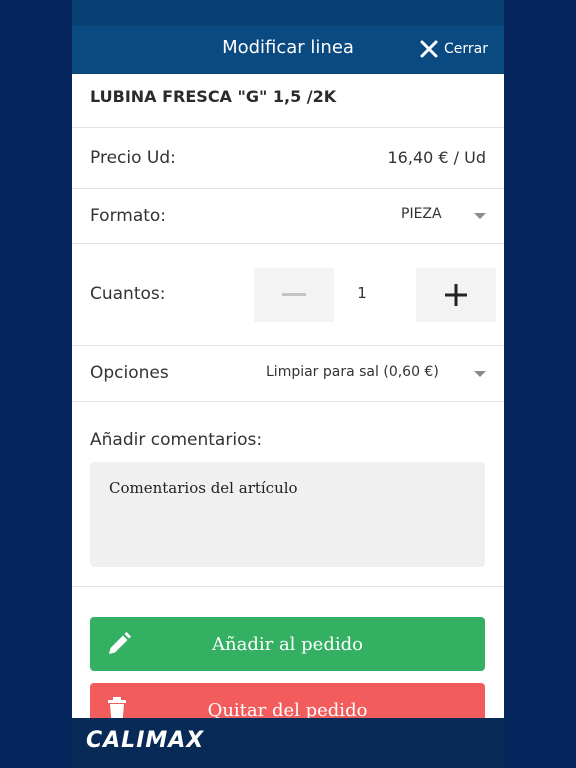 The height and width of the screenshot is (768, 576). I want to click on add-to-order-button: Añadir al pedido, so click(287, 644).